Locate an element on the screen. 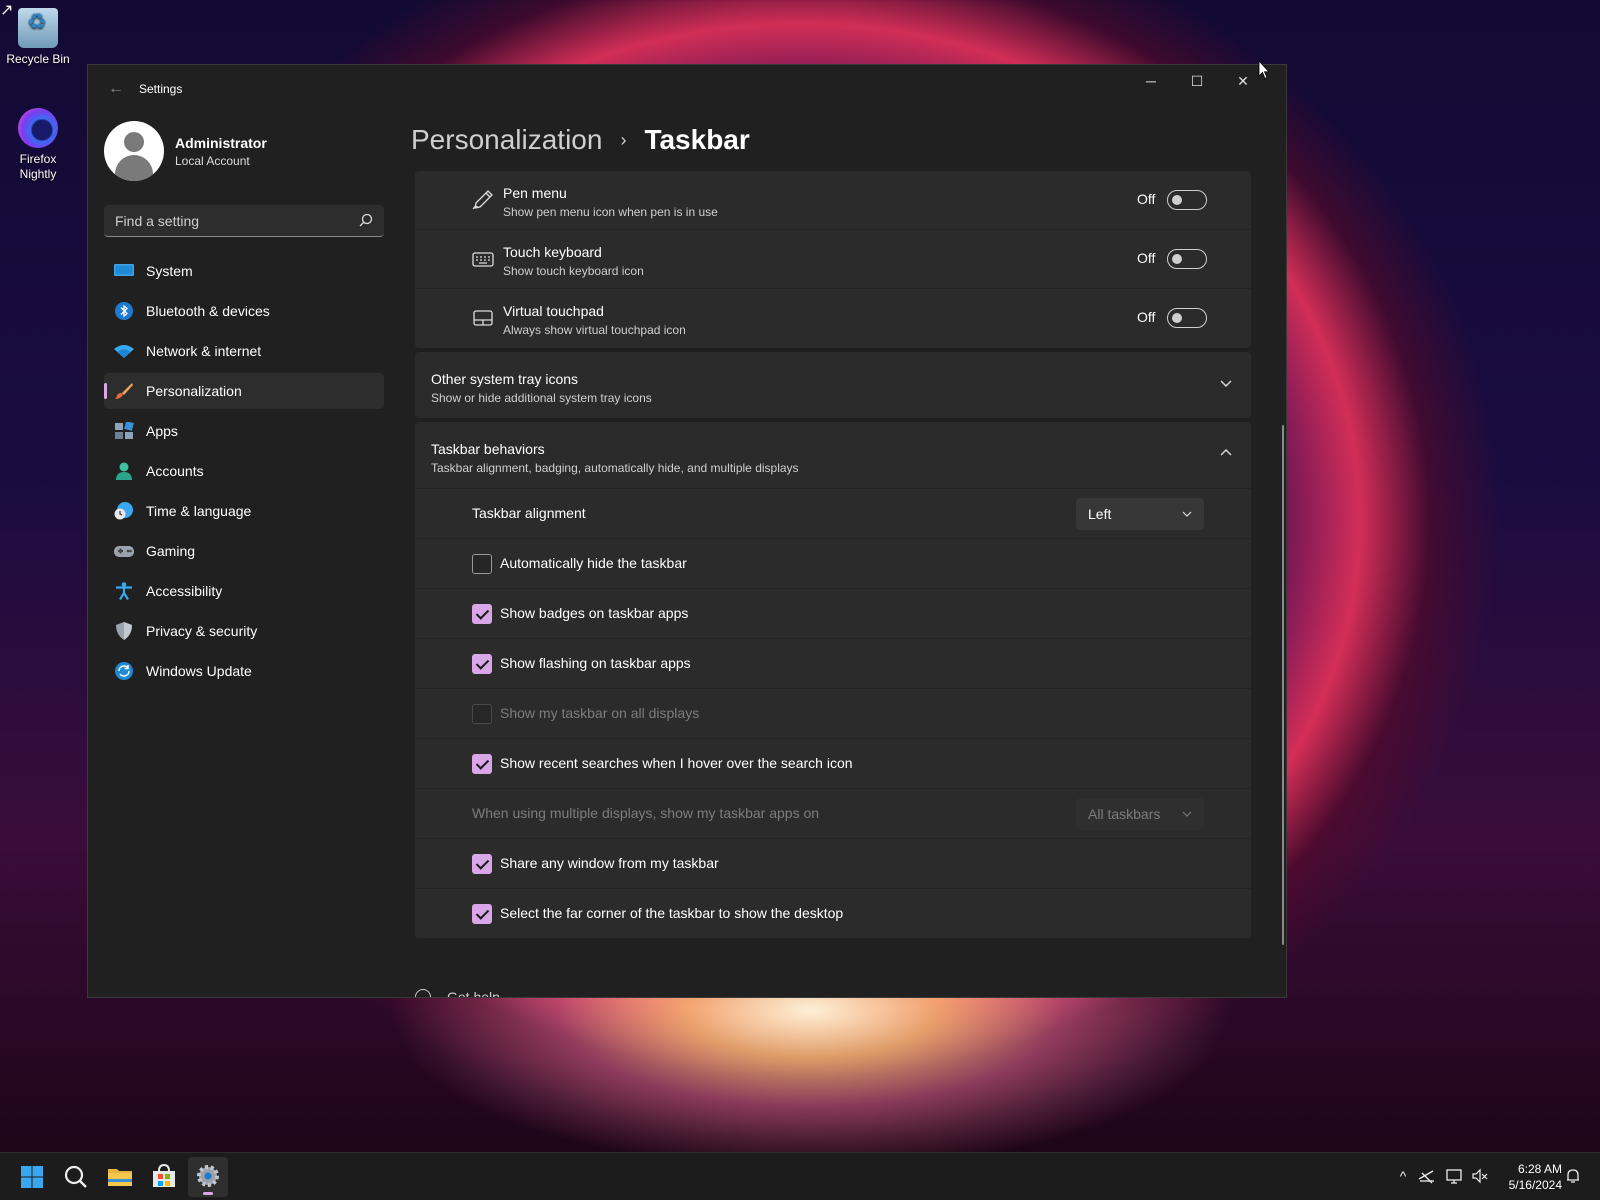 Image resolution: width=1600 pixels, height=1200 pixels. store-button is located at coordinates (164, 1177).